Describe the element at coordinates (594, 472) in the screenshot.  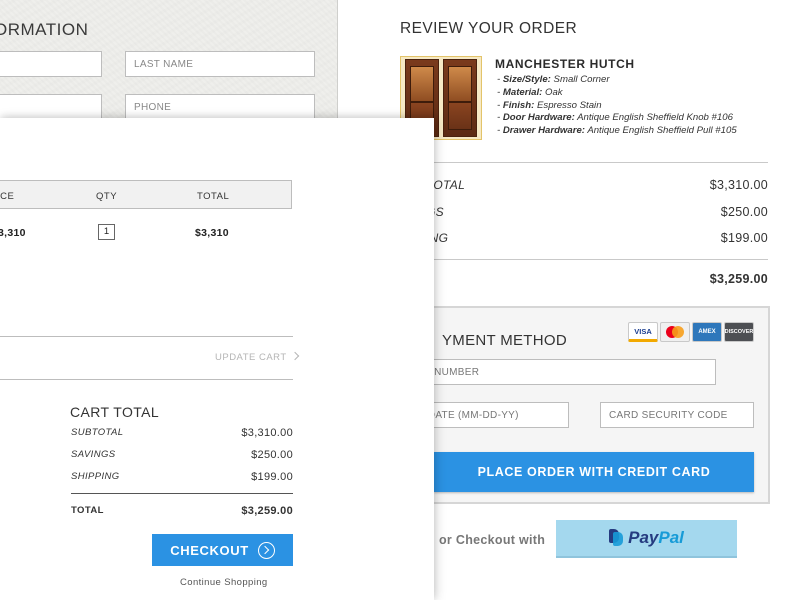
I see `place-order-button: PLACE ORDER WITH CREDIT CARD` at that location.